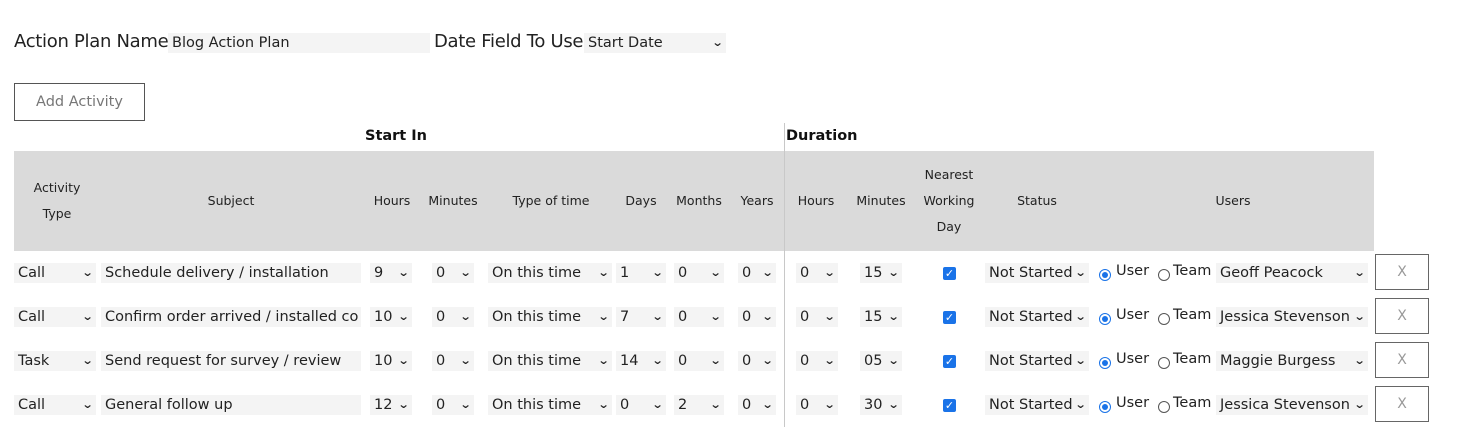 The image size is (1466, 443). What do you see at coordinates (629, 361) in the screenshot?
I see `start-days-select-value: 14` at bounding box center [629, 361].